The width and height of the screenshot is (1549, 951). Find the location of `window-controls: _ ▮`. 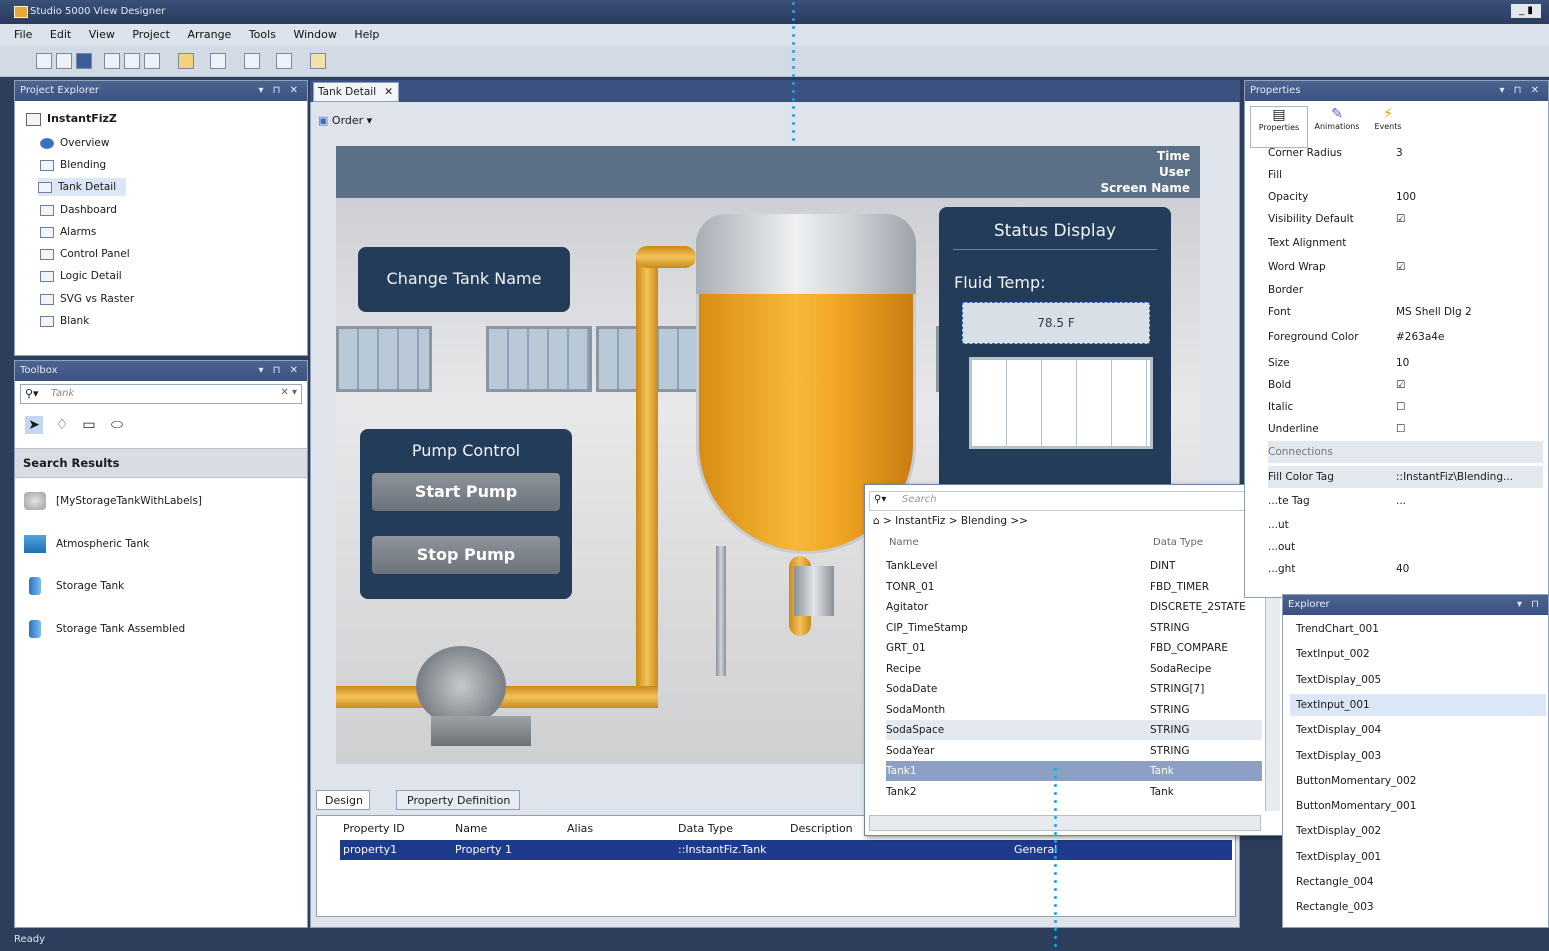

window-controls: _ ▮ is located at coordinates (1526, 11).